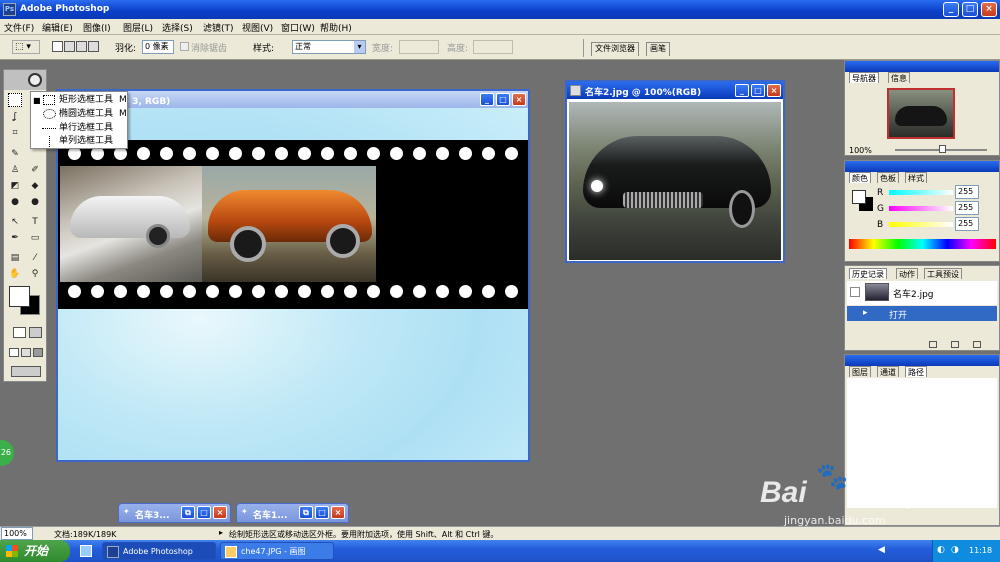  What do you see at coordinates (97, 27) in the screenshot?
I see `menu-image: 图像(I)` at bounding box center [97, 27].